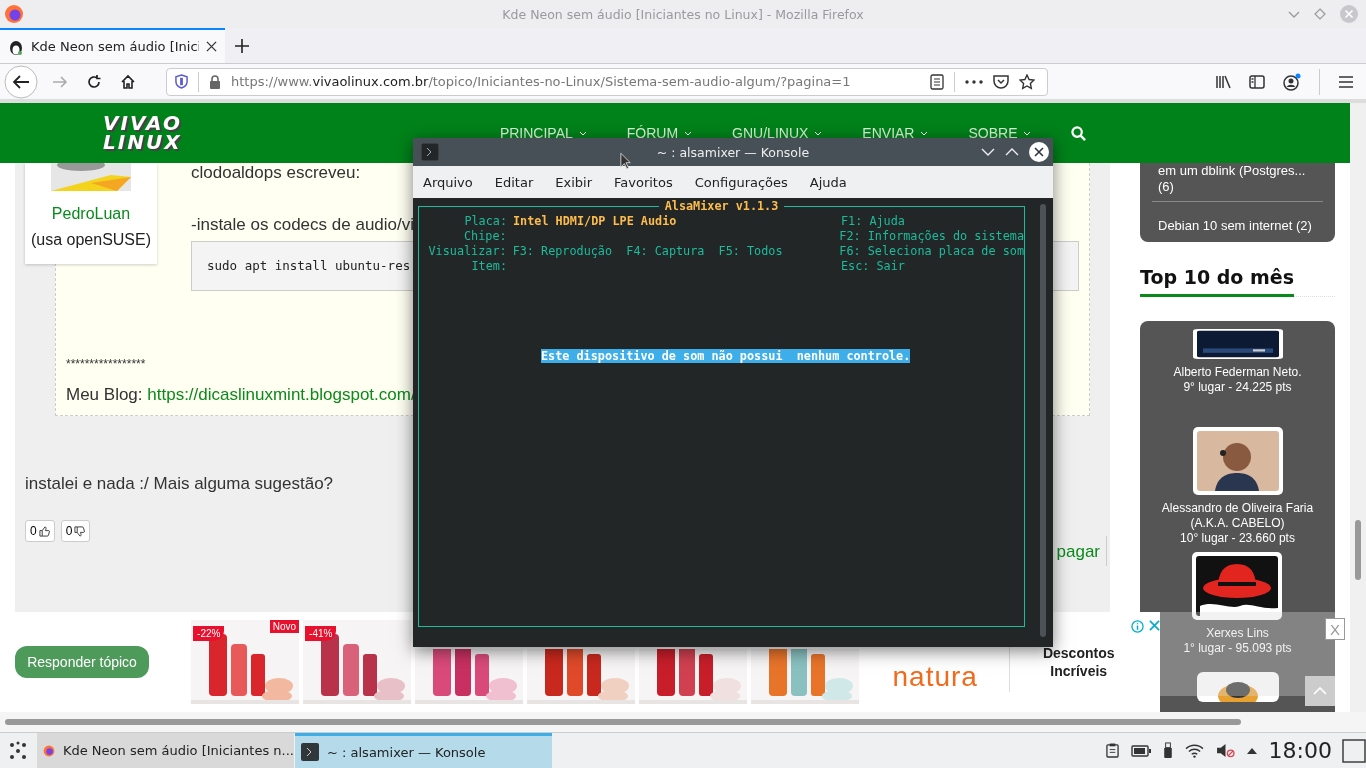 The width and height of the screenshot is (1366, 768). Describe the element at coordinates (1078, 662) in the screenshot. I see `ad-headline: Descontos Incríveis` at that location.